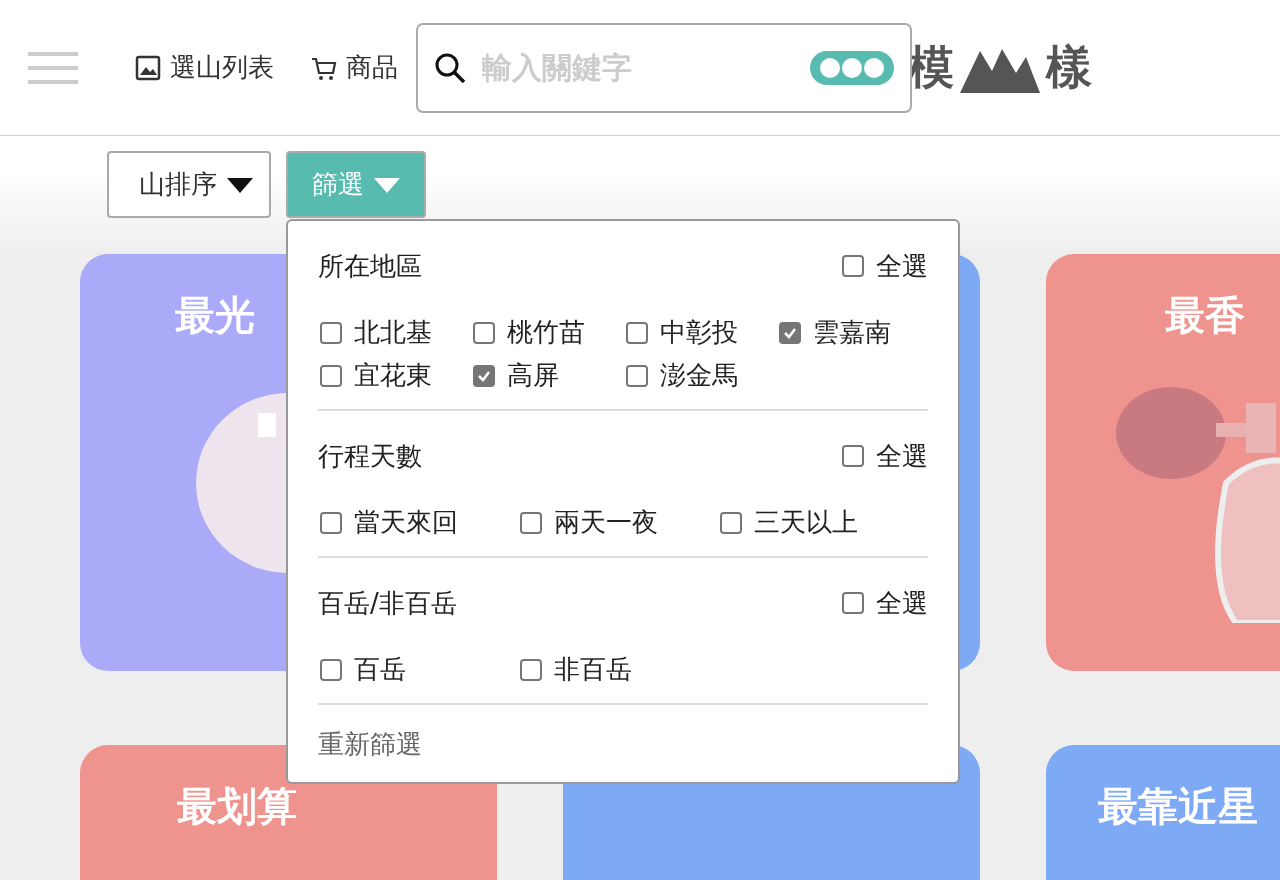  Describe the element at coordinates (215, 315) in the screenshot. I see `card-title: 最光` at that location.